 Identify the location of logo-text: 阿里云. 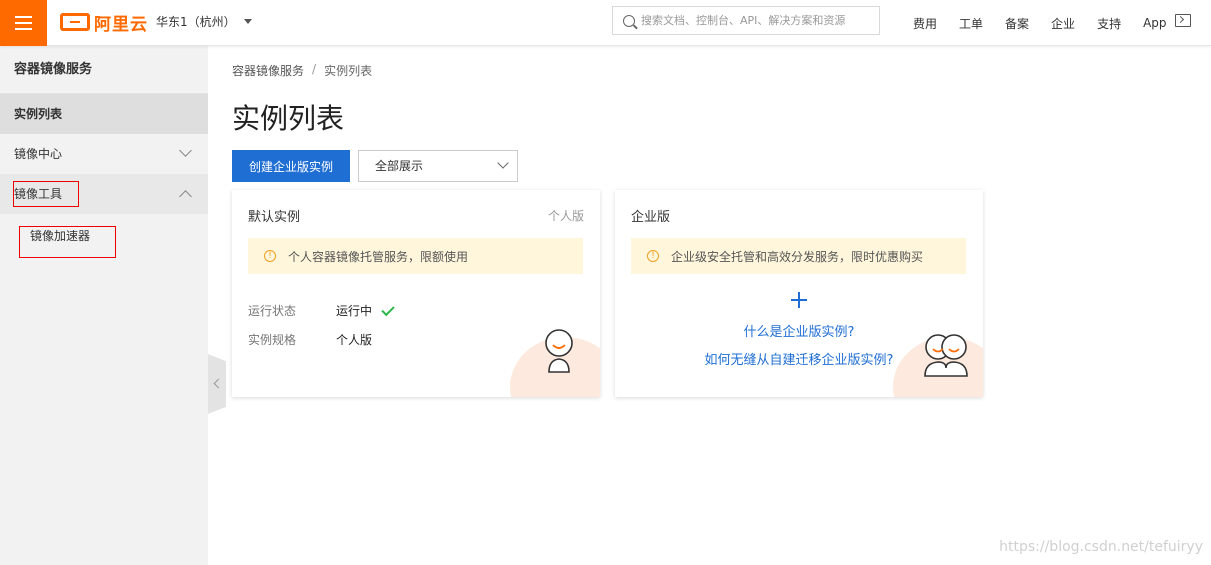
(121, 24).